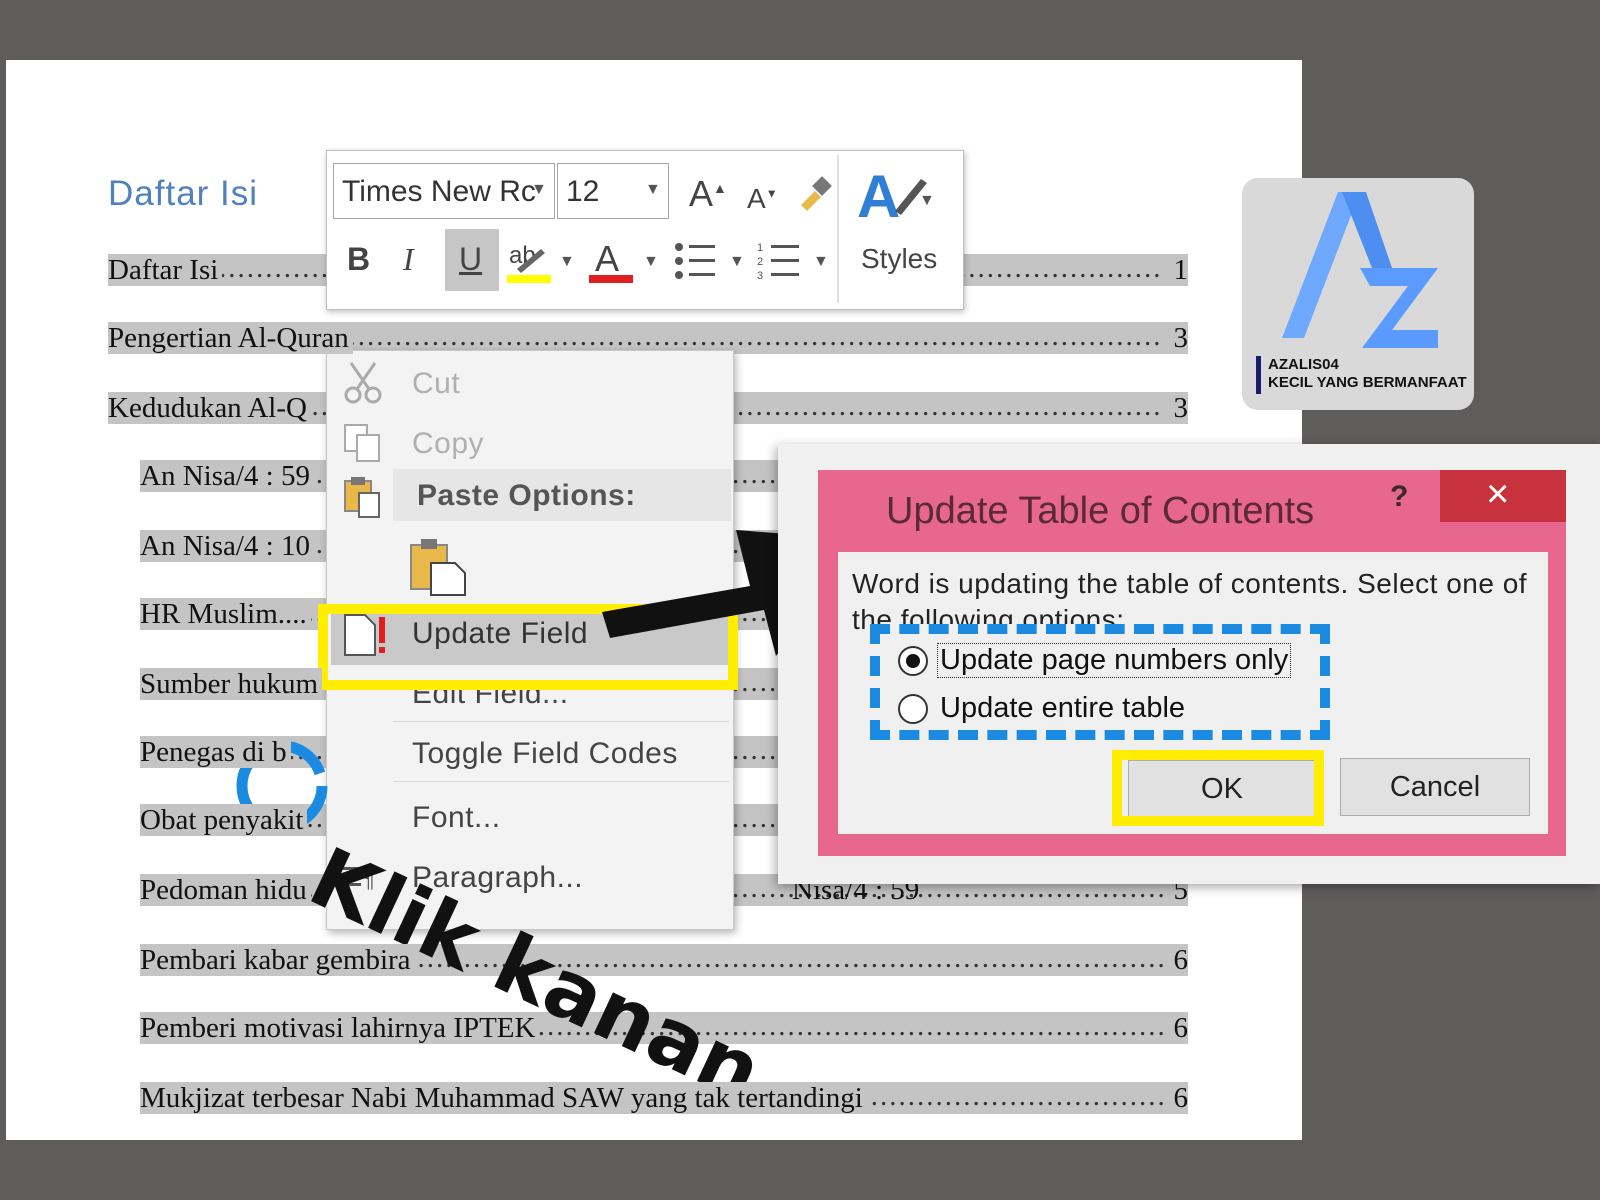  Describe the element at coordinates (1498, 494) in the screenshot. I see `close-icon: ×` at that location.